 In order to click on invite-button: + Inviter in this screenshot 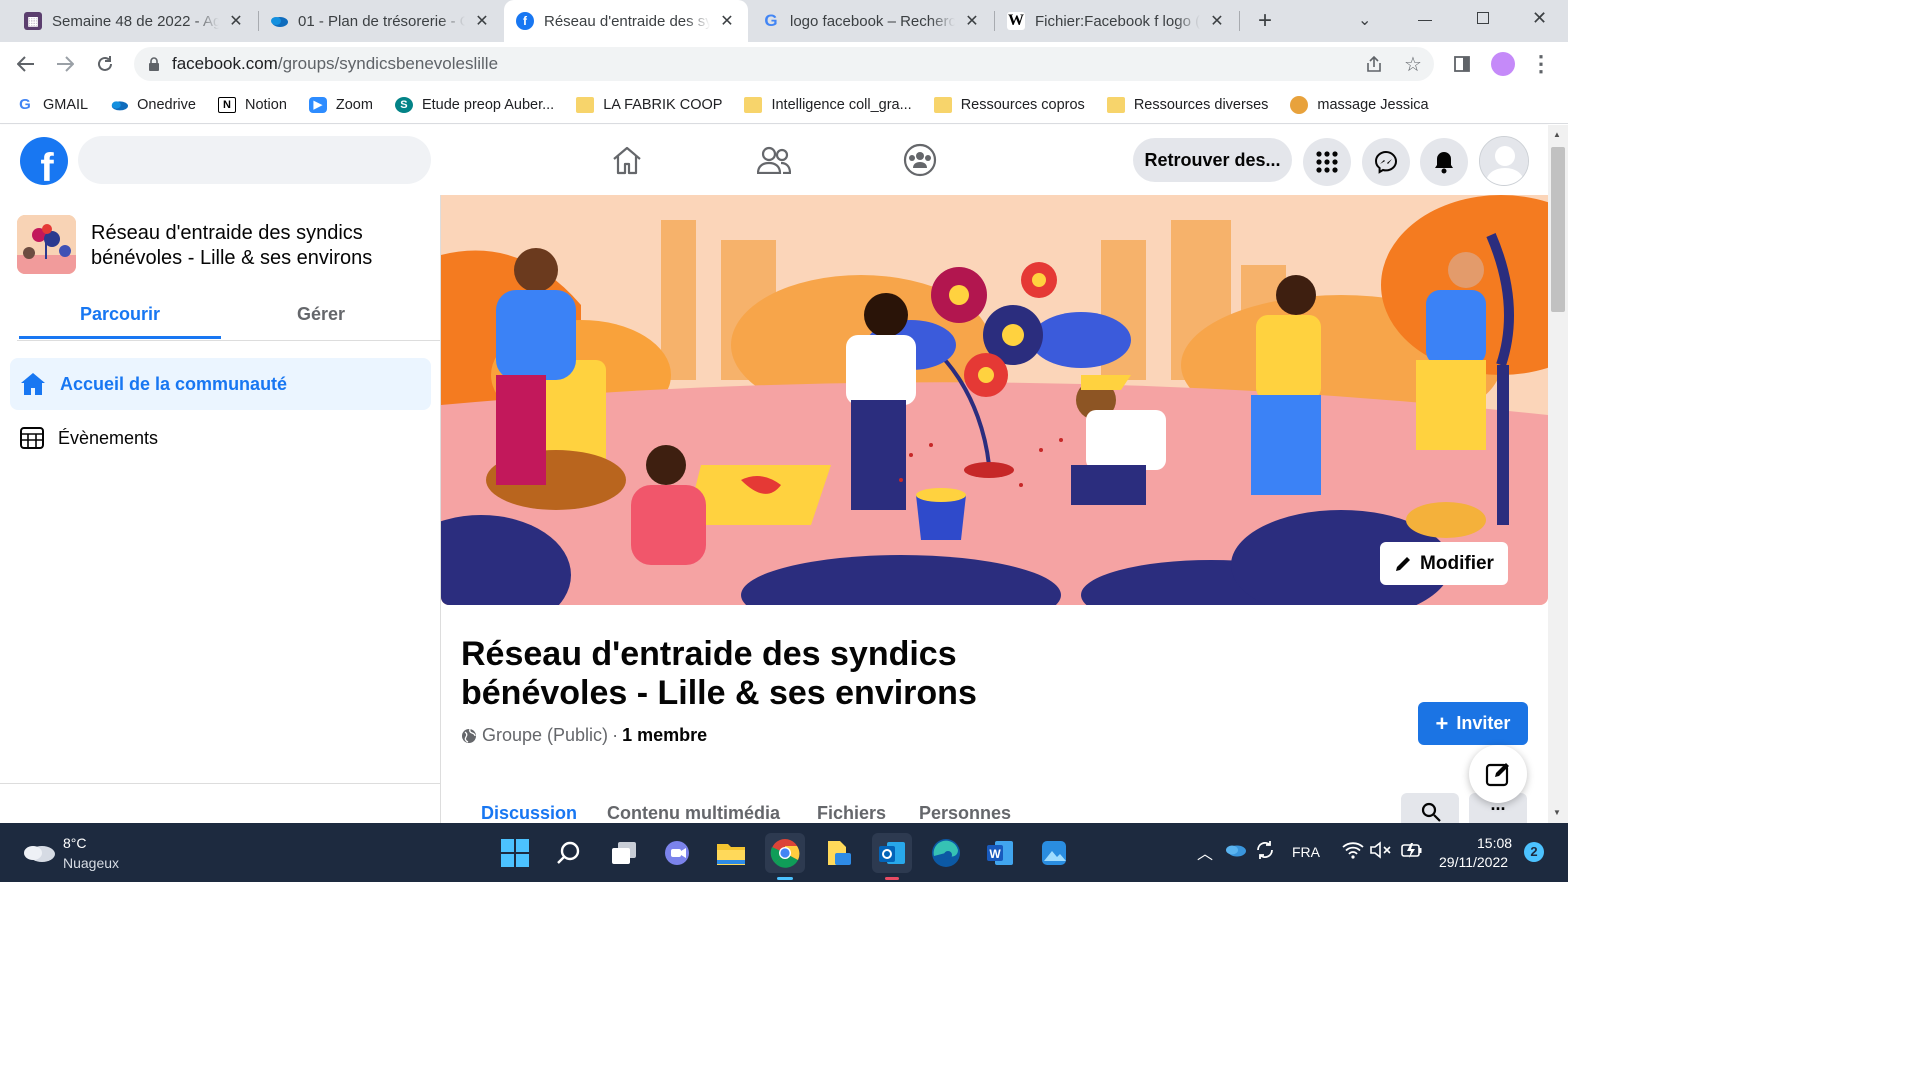, I will do `click(1473, 723)`.